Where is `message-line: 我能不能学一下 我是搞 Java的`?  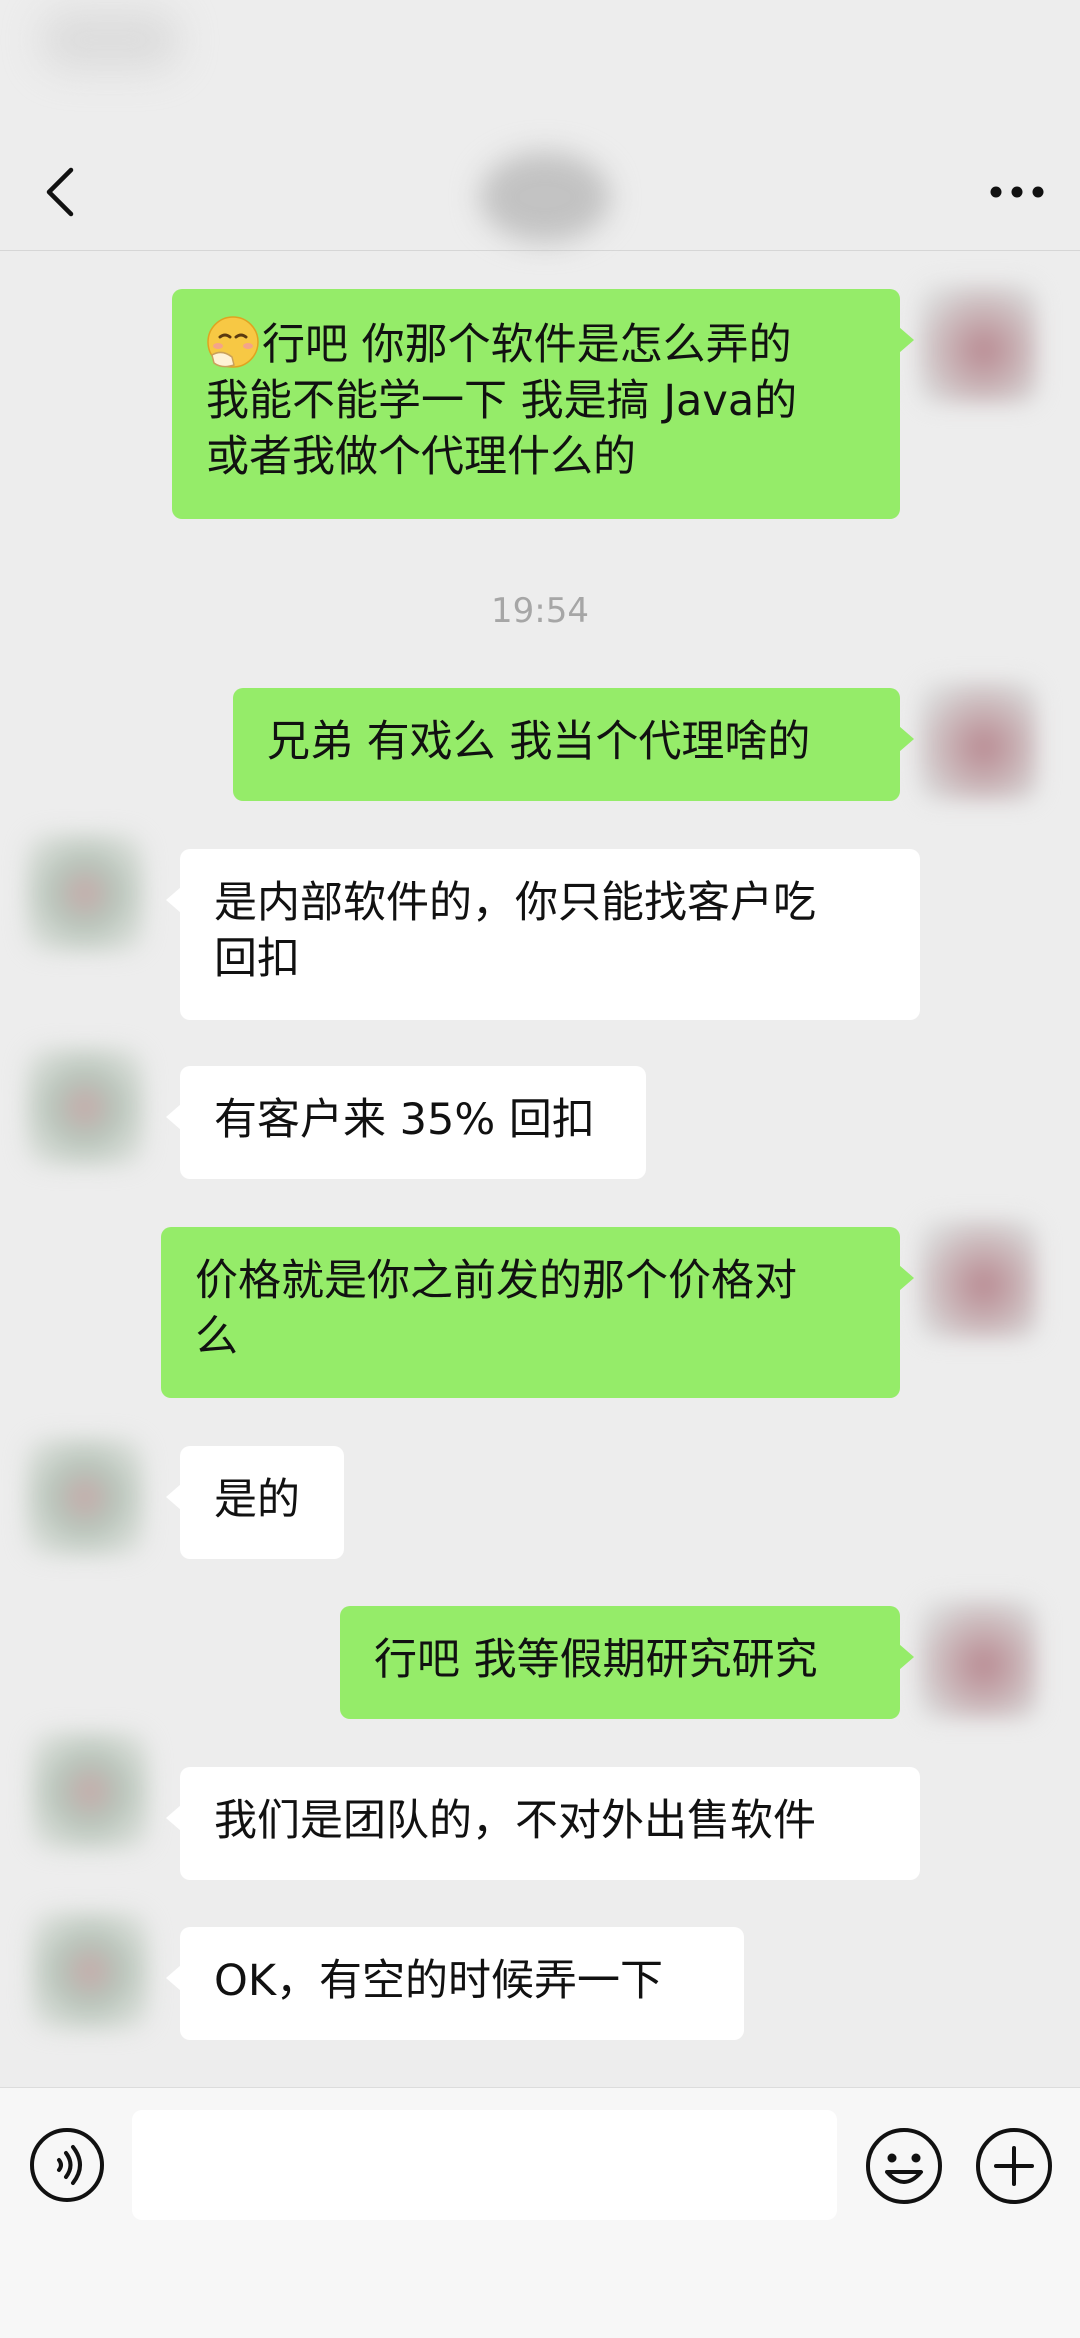
message-line: 我能不能学一下 我是搞 Java的 is located at coordinates (502, 401).